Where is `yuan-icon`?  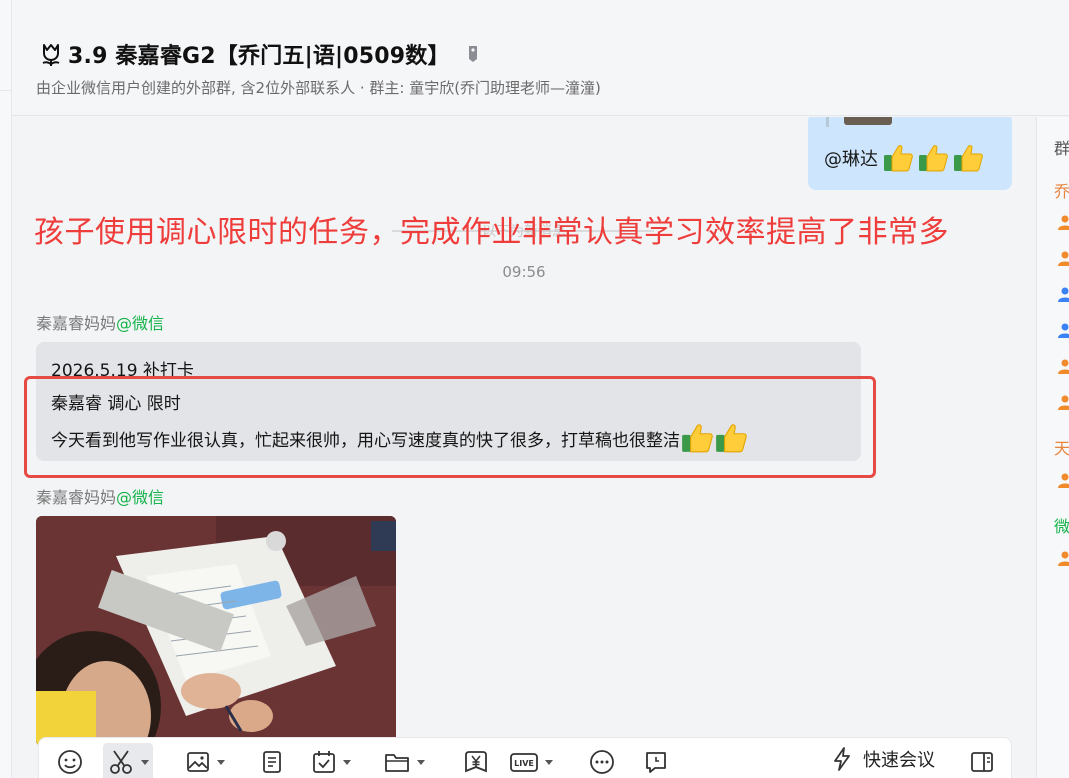
yuan-icon is located at coordinates (476, 762).